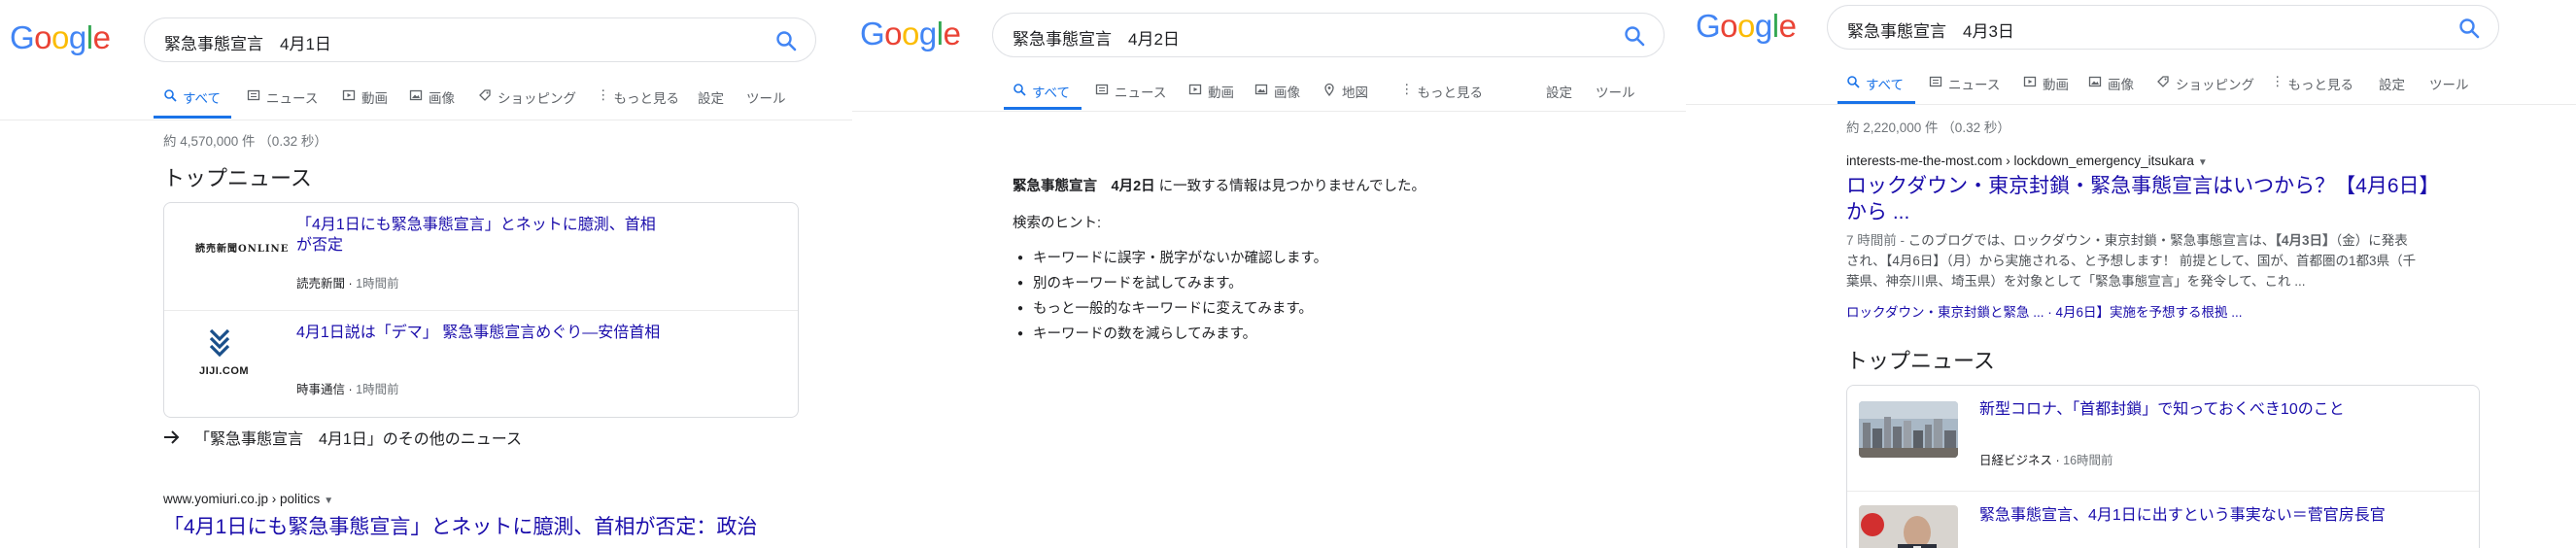  What do you see at coordinates (481, 333) in the screenshot?
I see `news-title: 4月1日説は「デマ」 緊急事態宣言めぐり―安倍首相` at bounding box center [481, 333].